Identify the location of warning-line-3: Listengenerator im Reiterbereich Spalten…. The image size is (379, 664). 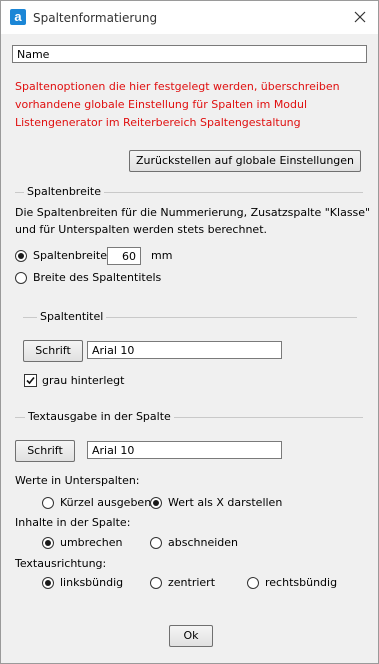
(158, 122).